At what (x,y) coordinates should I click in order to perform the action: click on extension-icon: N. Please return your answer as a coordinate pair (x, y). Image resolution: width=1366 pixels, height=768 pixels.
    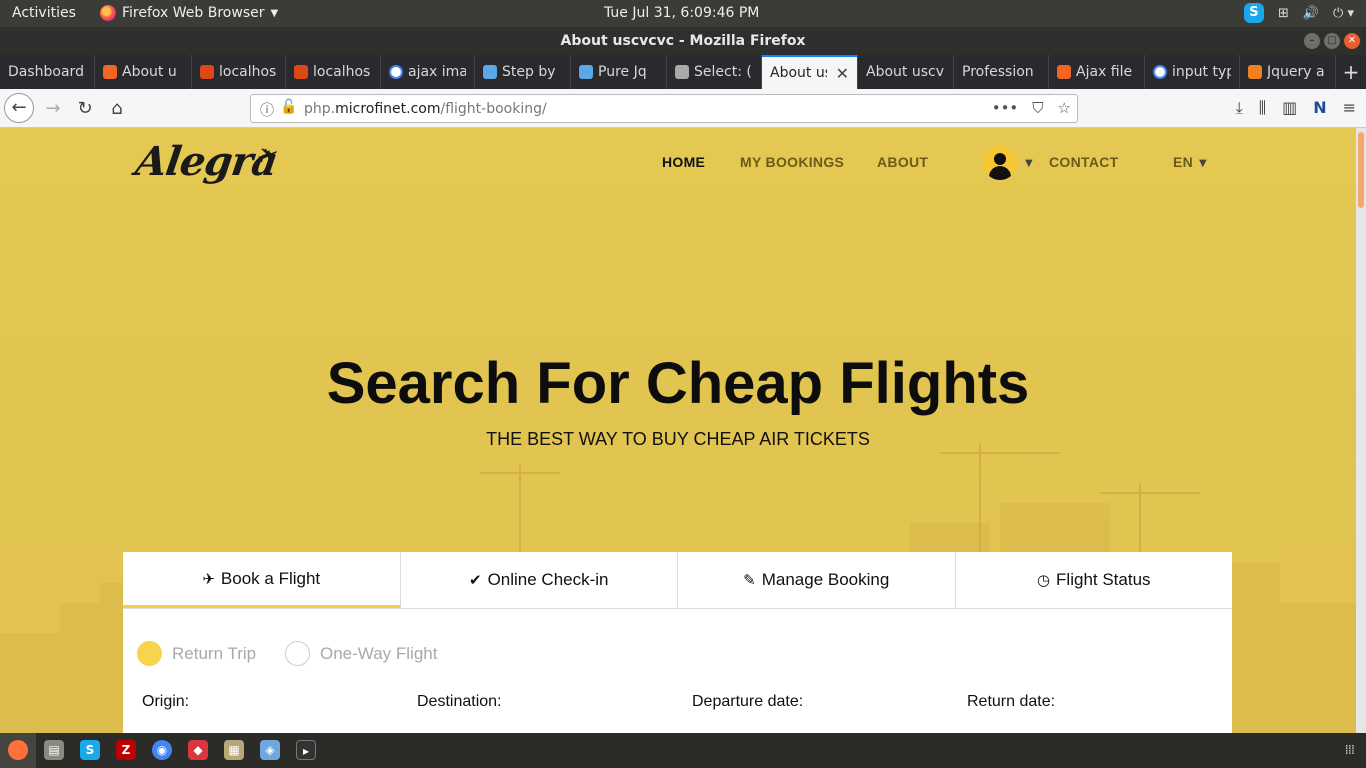
    Looking at the image, I should click on (1319, 108).